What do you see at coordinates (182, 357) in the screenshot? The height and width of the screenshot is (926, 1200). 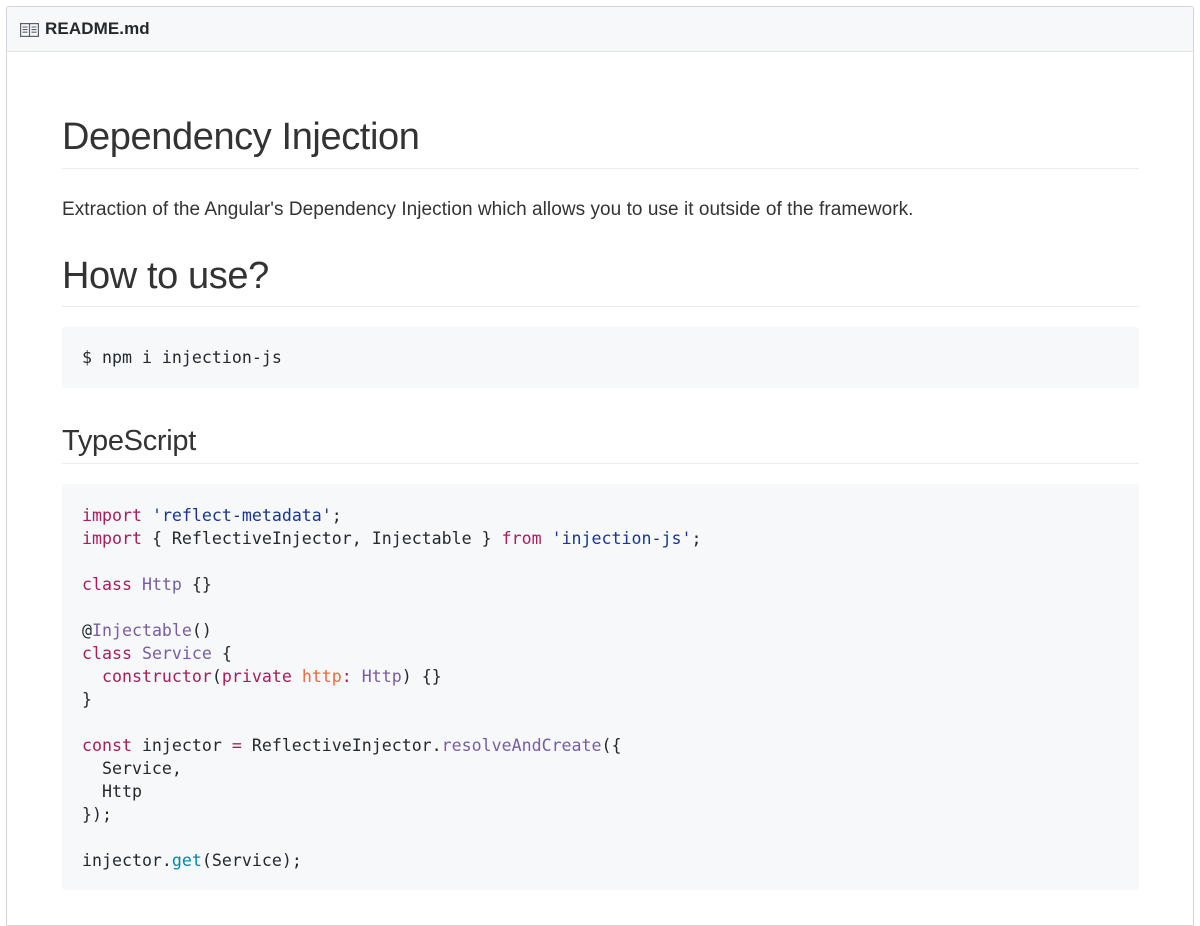 I see `install-command: $ npm i injection-js` at bounding box center [182, 357].